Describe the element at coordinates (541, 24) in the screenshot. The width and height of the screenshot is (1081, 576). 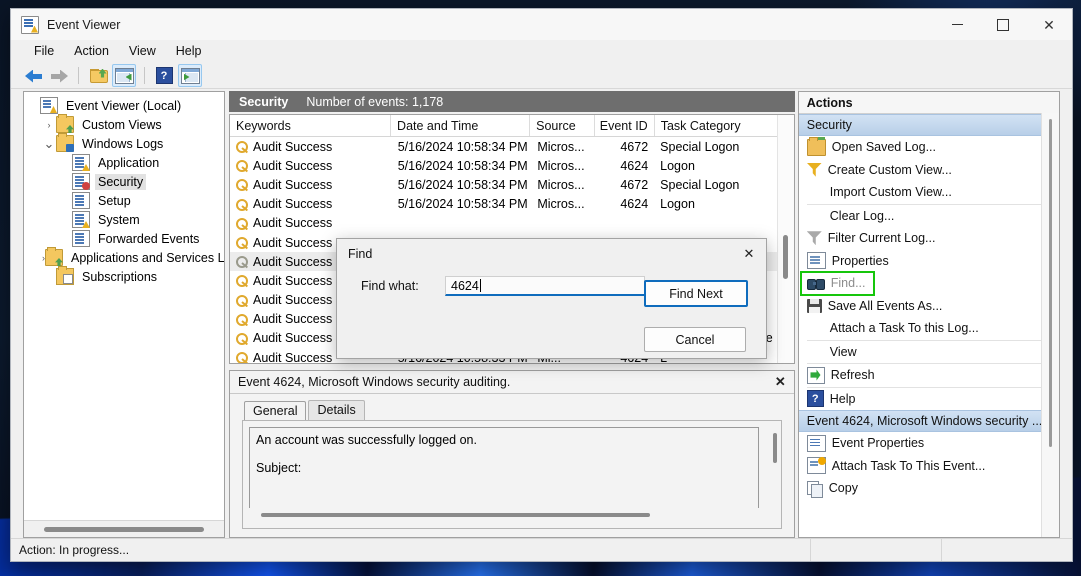
I see `title-bar: Event Viewer ✕` at that location.